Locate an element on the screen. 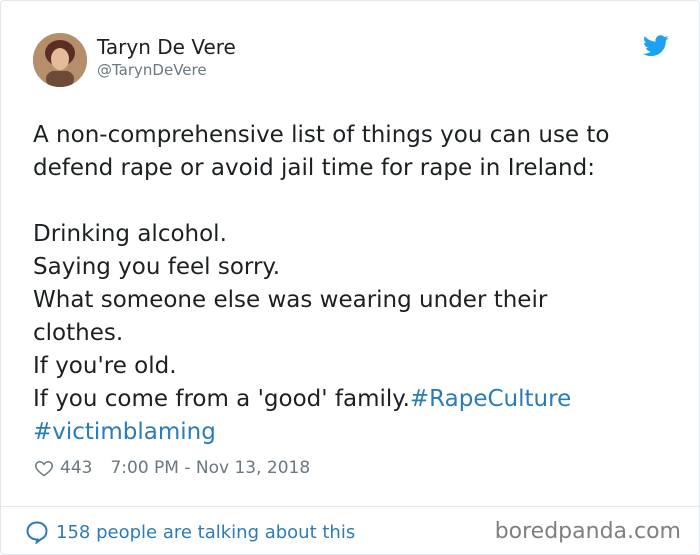  author-handle: @TarynDeVere is located at coordinates (152, 70).